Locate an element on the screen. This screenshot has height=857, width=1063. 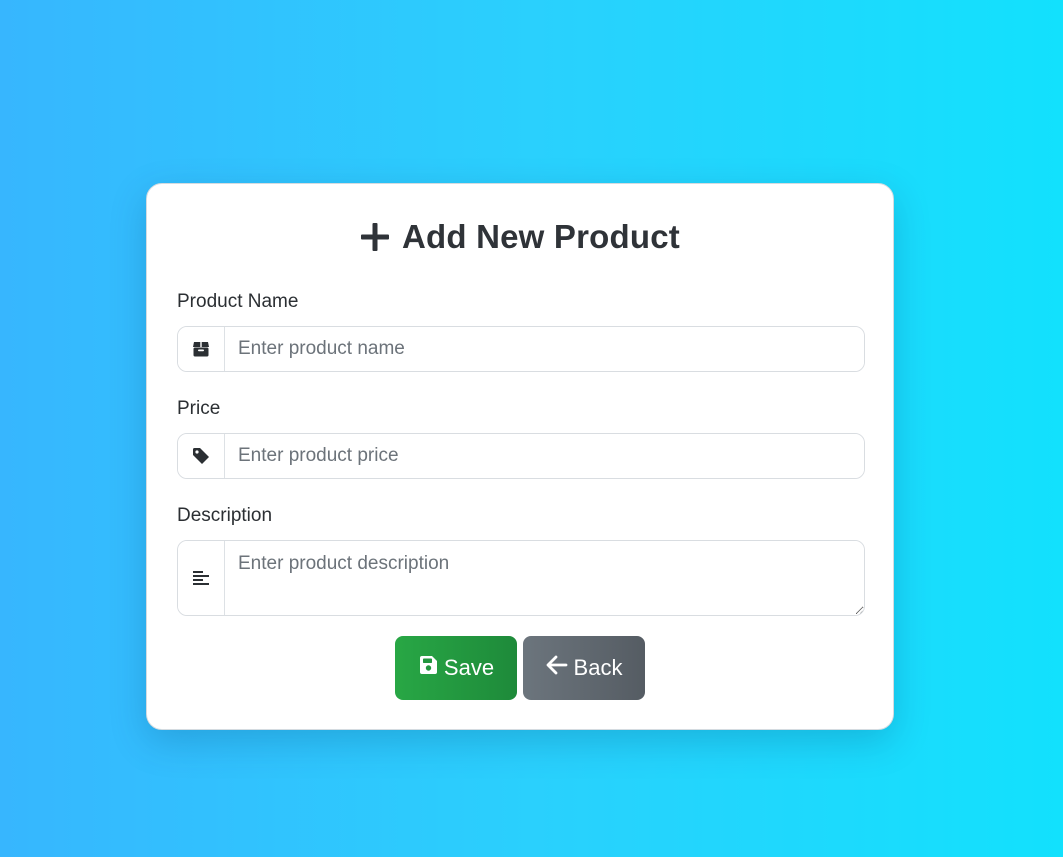
card-header: Add New Product is located at coordinates (520, 237).